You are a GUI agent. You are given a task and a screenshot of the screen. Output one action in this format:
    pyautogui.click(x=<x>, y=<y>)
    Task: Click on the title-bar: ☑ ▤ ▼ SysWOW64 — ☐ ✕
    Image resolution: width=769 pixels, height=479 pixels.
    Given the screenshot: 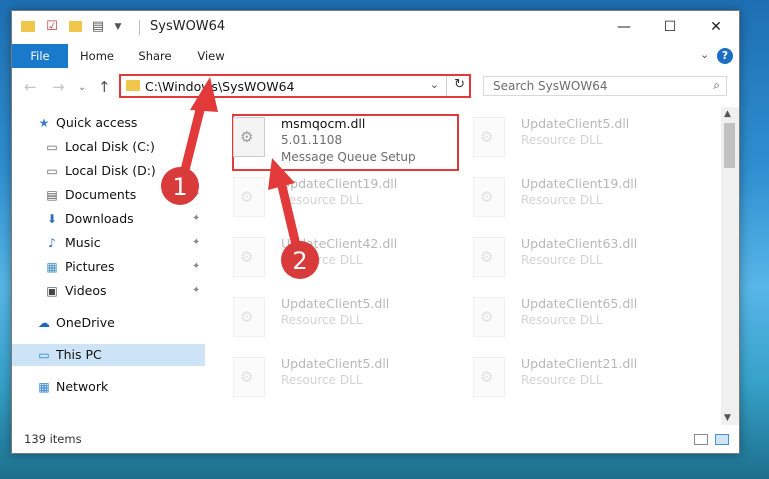 What is the action you would take?
    pyautogui.click(x=375, y=27)
    